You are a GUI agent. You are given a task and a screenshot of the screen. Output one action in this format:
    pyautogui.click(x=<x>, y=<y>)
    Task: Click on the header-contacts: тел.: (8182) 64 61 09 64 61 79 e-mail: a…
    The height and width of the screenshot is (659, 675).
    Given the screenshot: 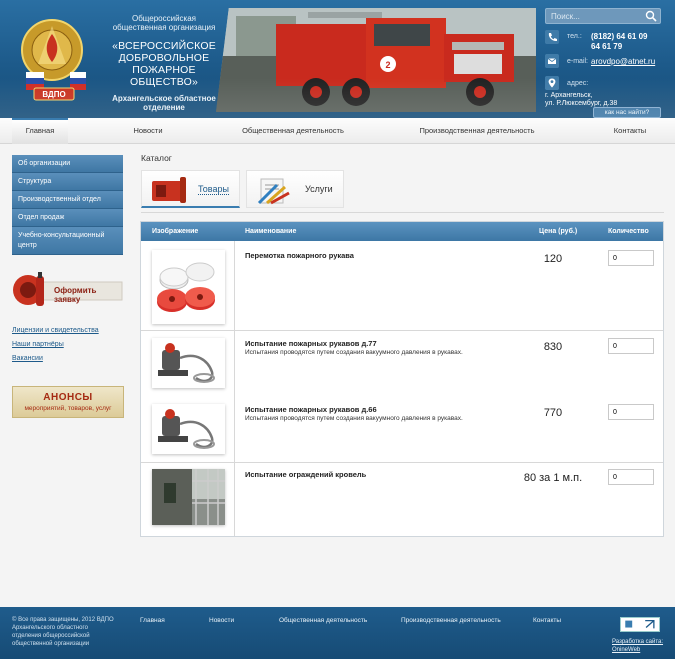 What is the action you would take?
    pyautogui.click(x=606, y=63)
    